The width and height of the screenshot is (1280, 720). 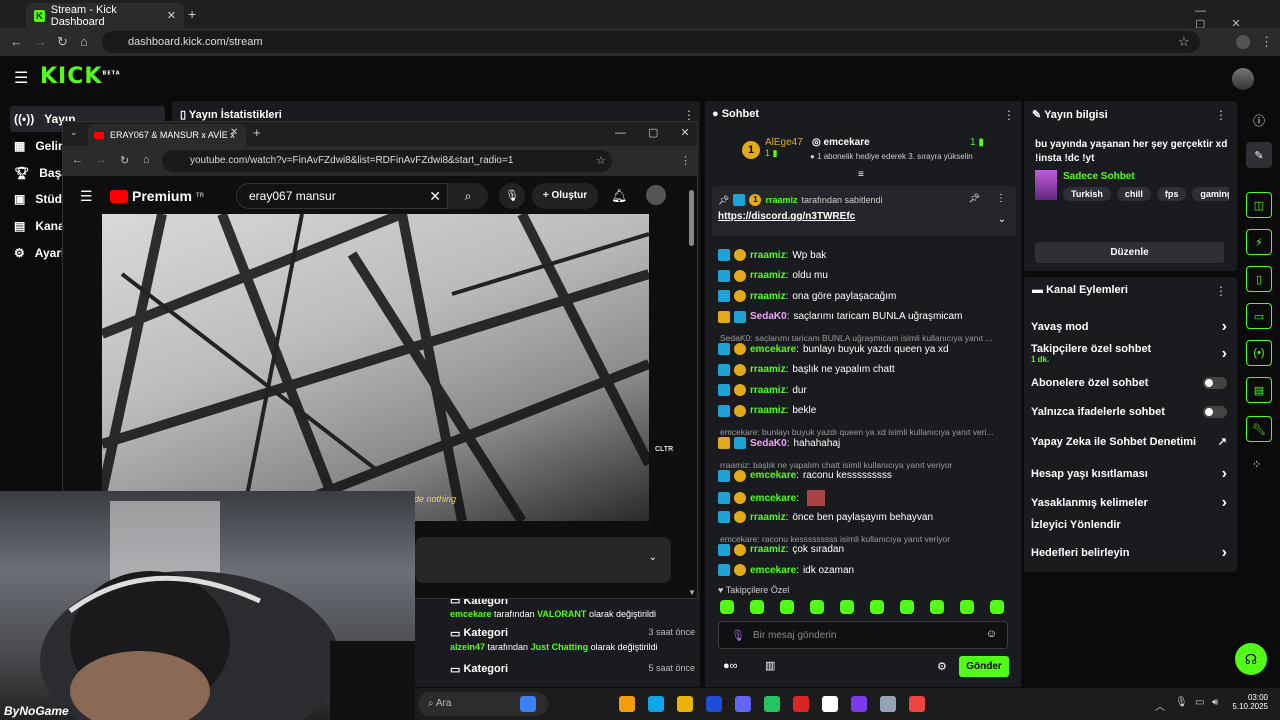 I want to click on menu-icon: ☰, so click(x=21, y=78).